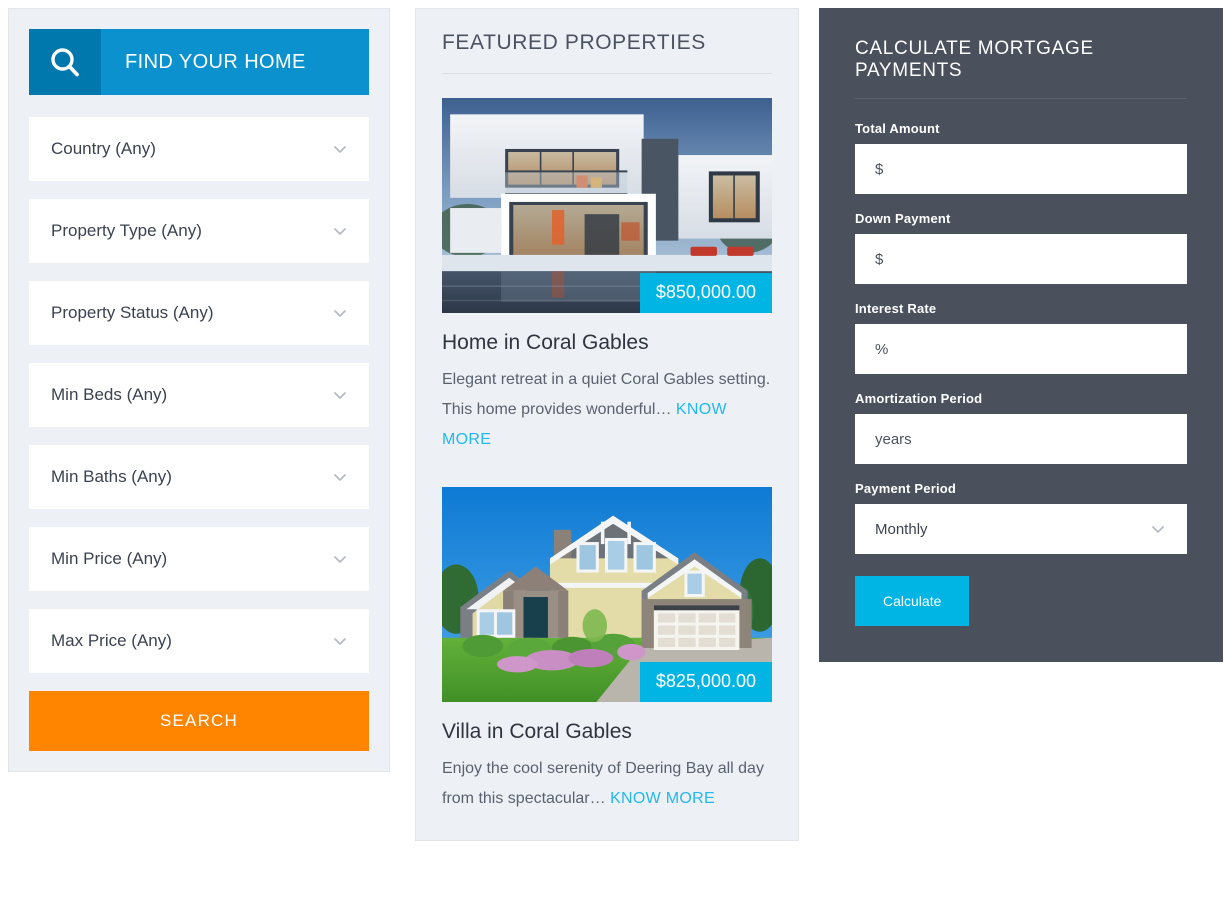 The height and width of the screenshot is (900, 1232). What do you see at coordinates (705, 682) in the screenshot?
I see `property-price: $825,000.00` at bounding box center [705, 682].